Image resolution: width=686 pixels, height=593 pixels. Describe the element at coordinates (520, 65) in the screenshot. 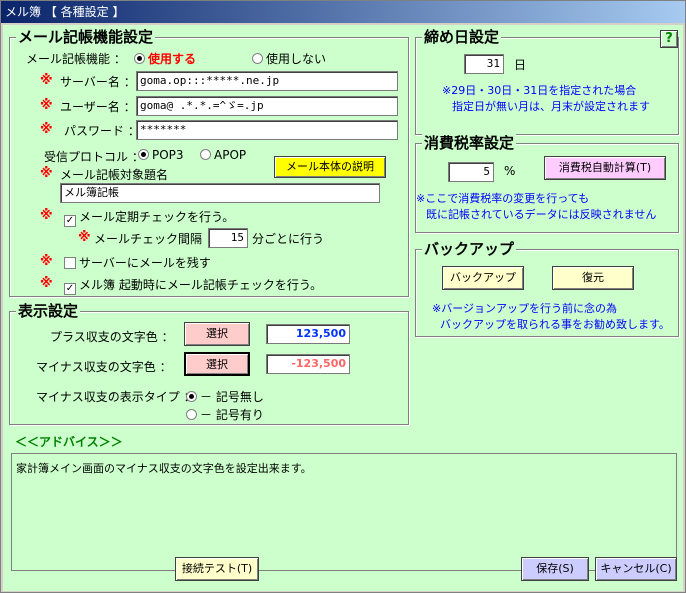

I see `closing-day-unit: 日` at that location.